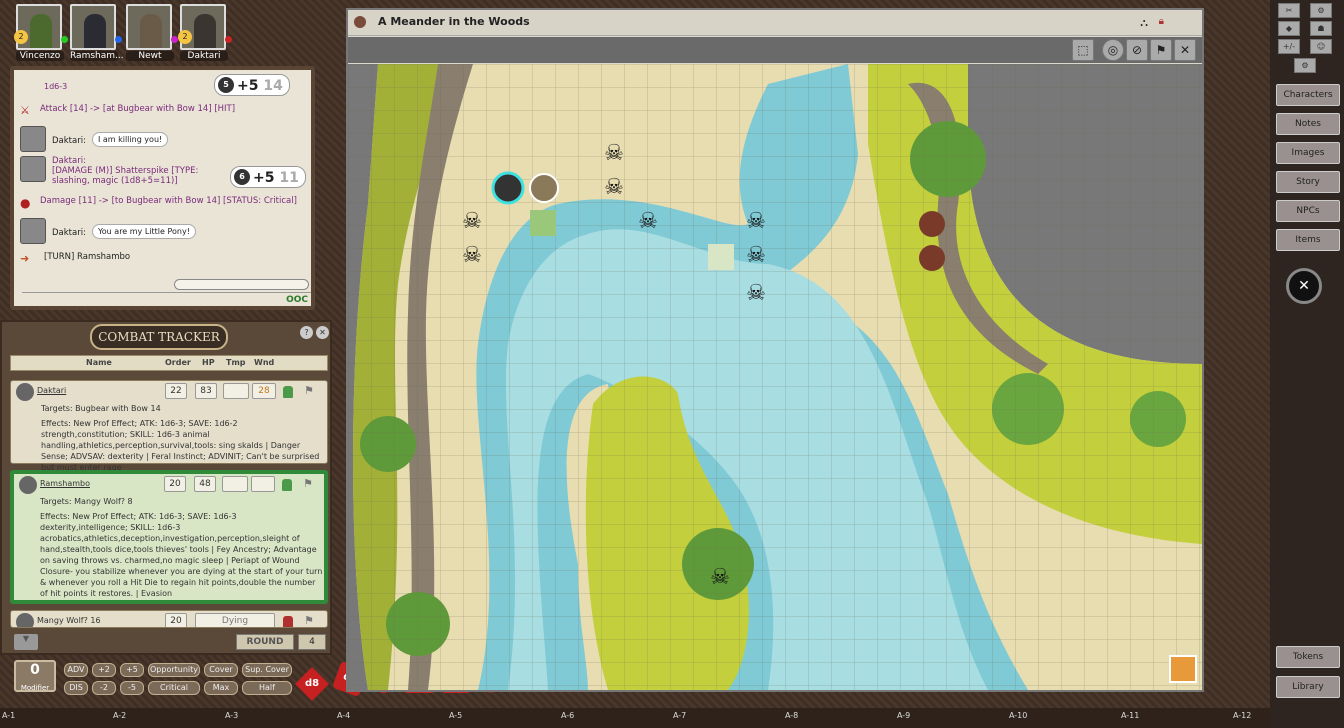  What do you see at coordinates (1161, 50) in the screenshot?
I see `flag-icon: ⚑` at bounding box center [1161, 50].